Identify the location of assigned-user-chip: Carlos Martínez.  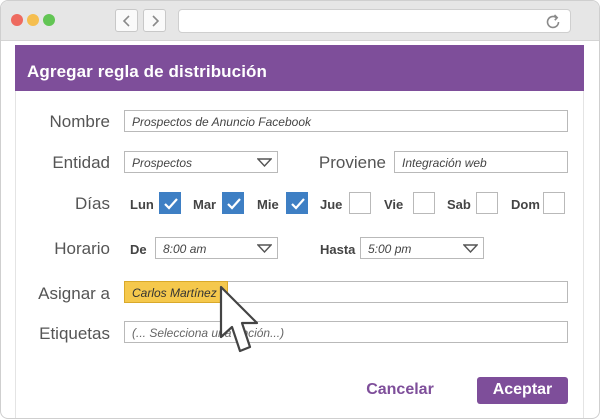
(176, 292).